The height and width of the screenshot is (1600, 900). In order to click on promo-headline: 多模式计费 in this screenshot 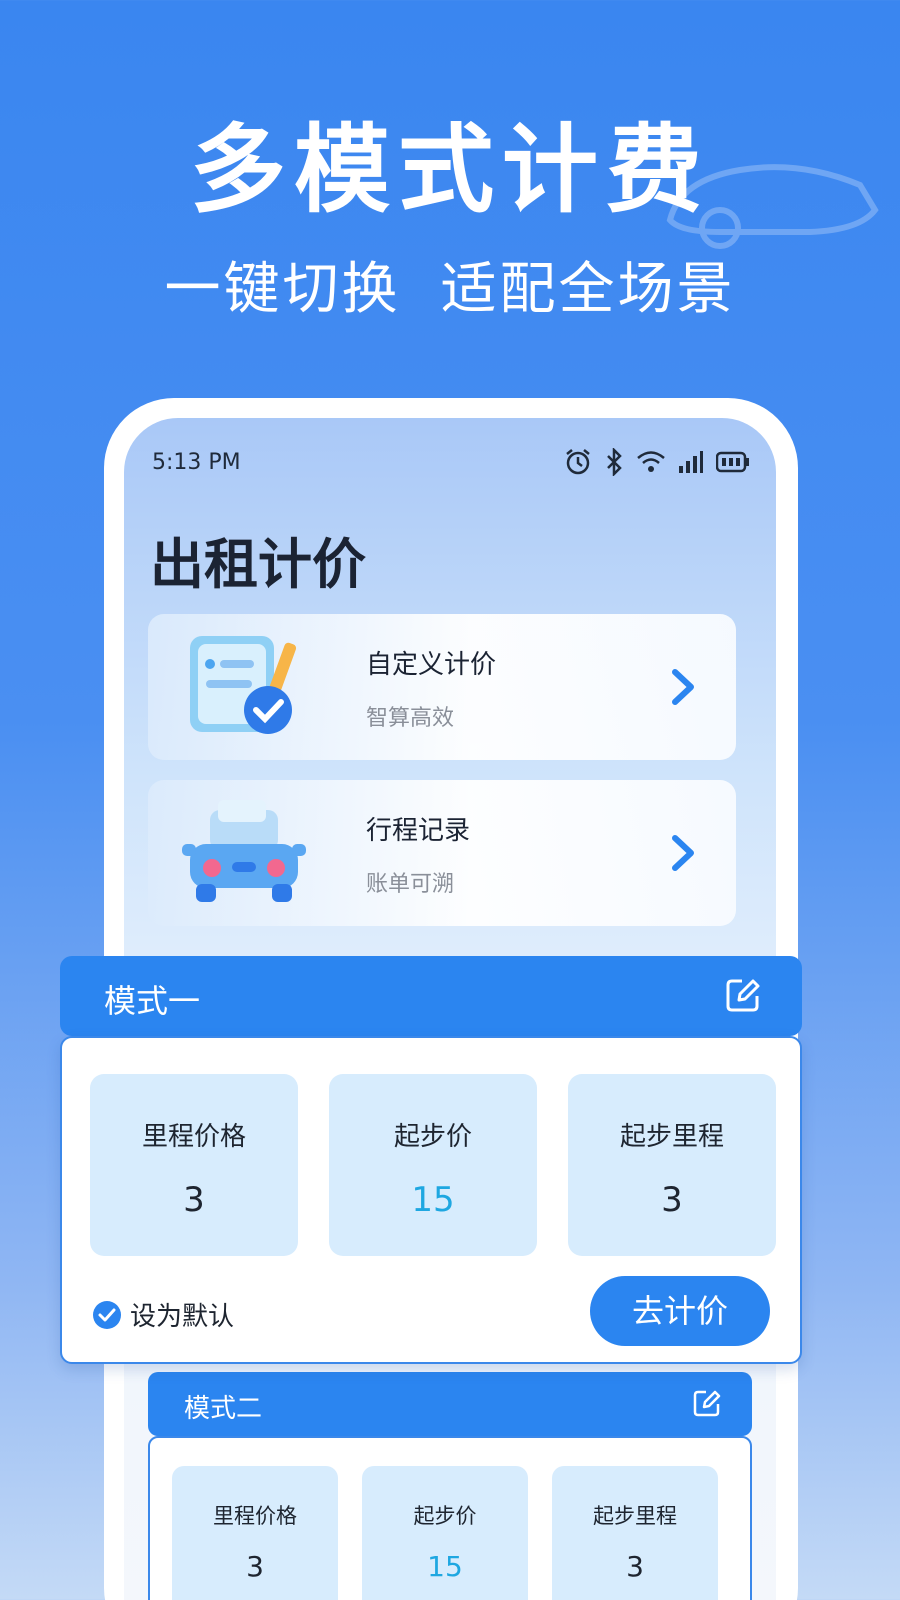, I will do `click(450, 170)`.